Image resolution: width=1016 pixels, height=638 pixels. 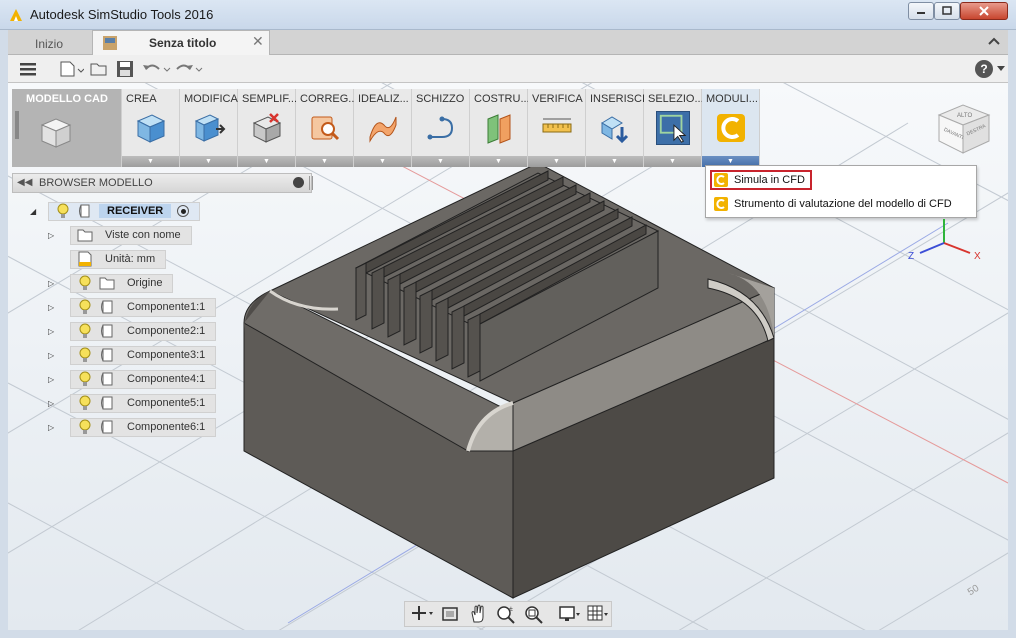 What do you see at coordinates (99, 69) in the screenshot?
I see `open-folder-icon` at bounding box center [99, 69].